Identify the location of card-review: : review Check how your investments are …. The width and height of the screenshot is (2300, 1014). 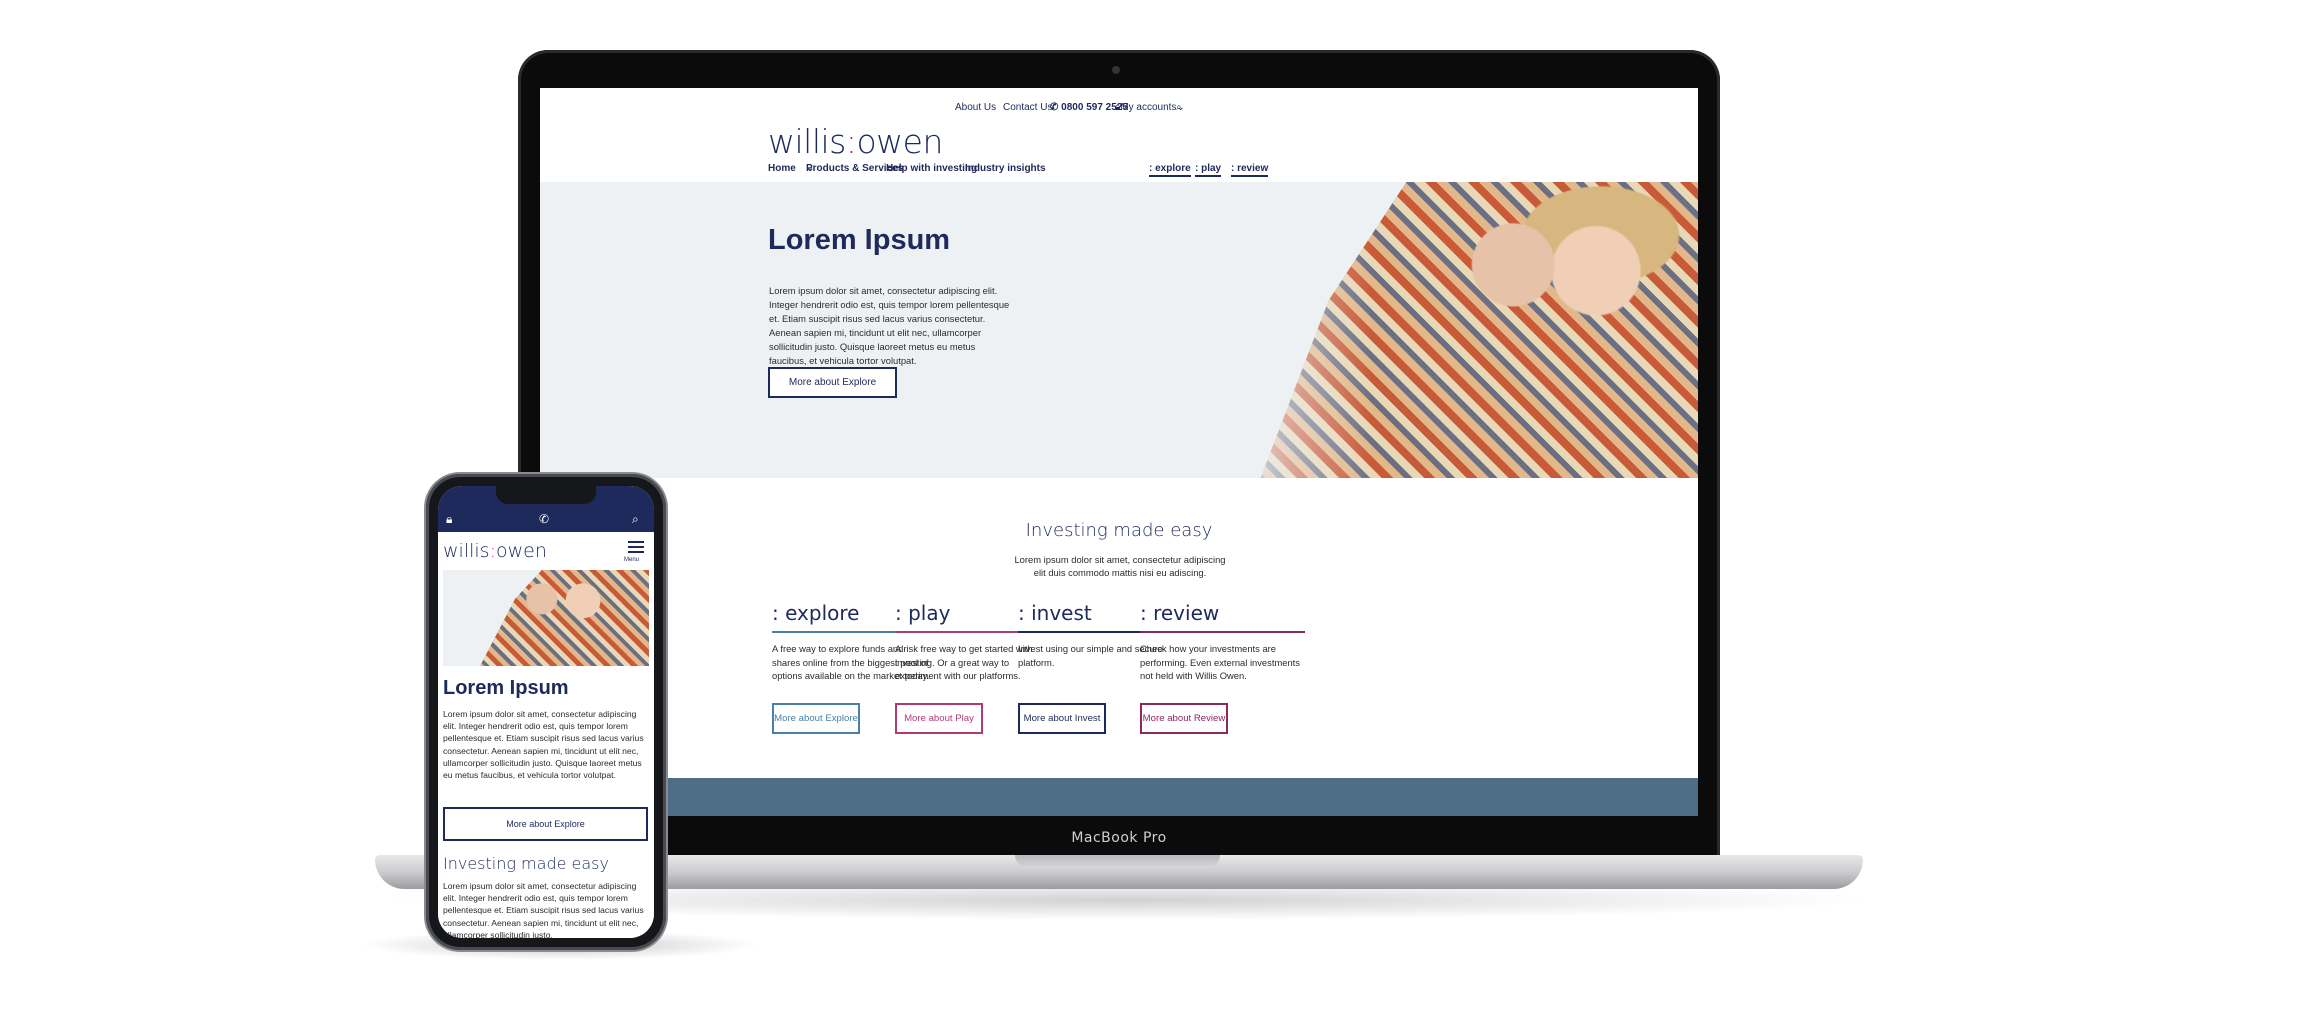
(1222, 667).